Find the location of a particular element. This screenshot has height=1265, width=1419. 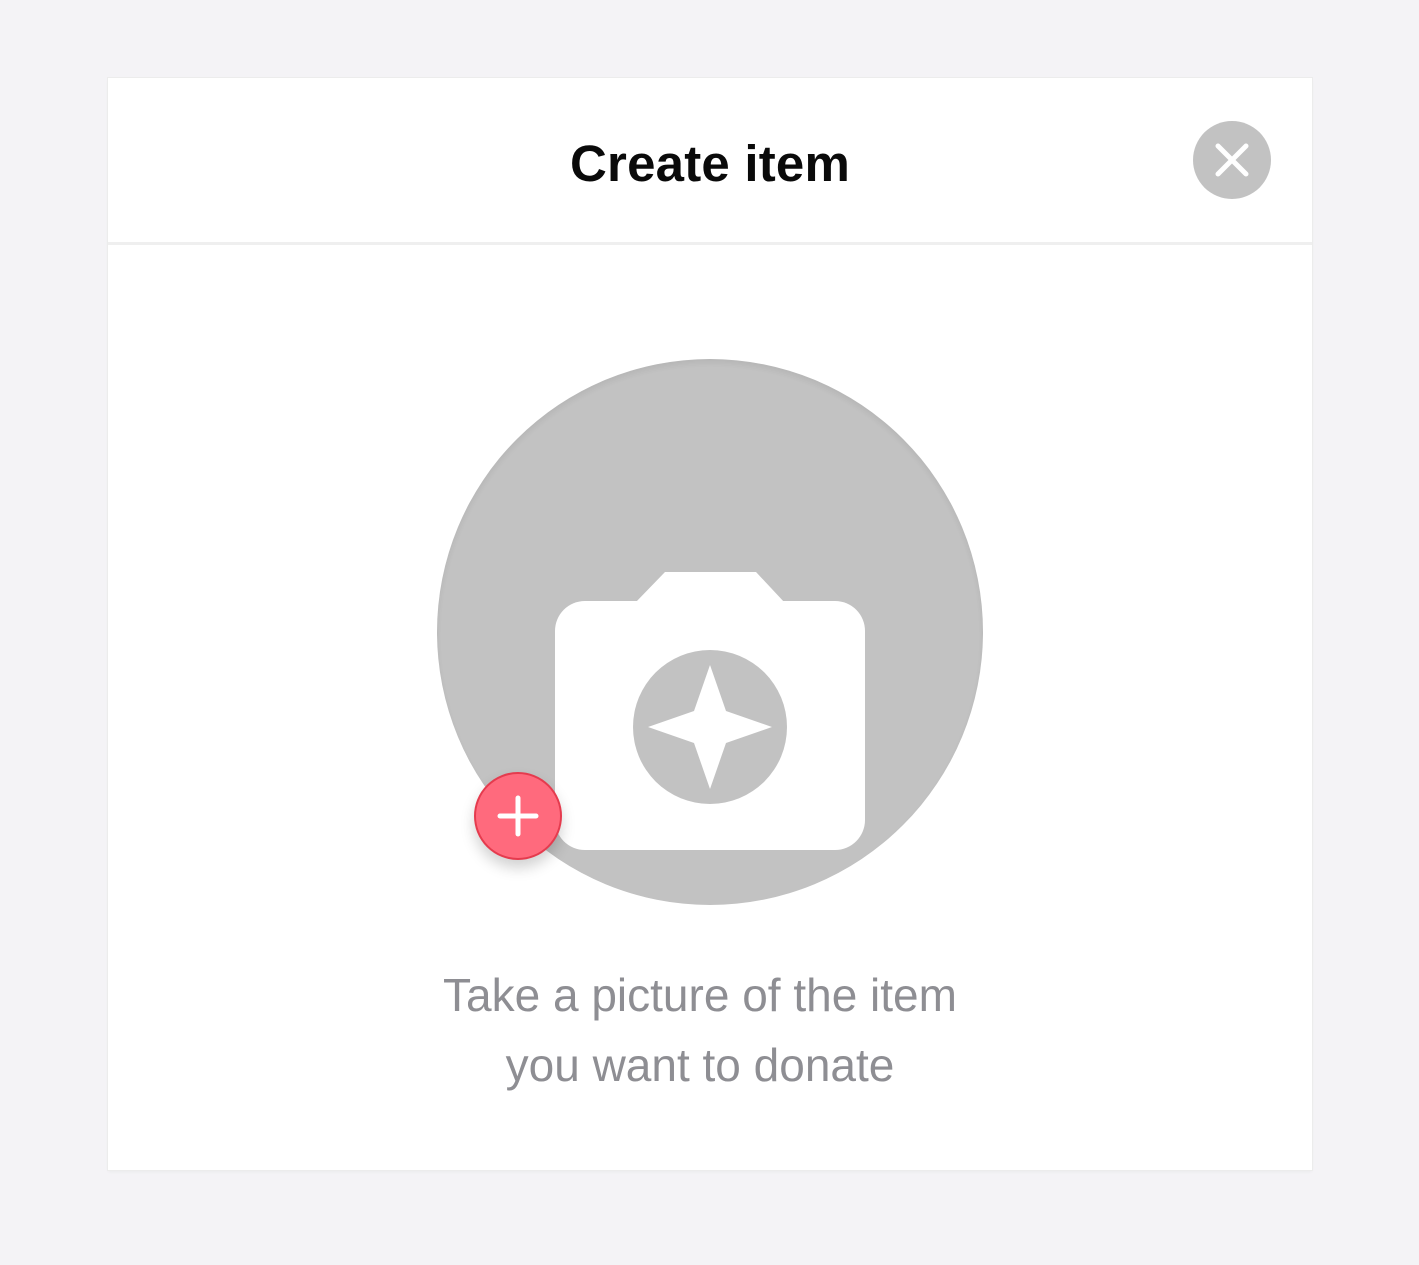

close-icon is located at coordinates (1232, 160).